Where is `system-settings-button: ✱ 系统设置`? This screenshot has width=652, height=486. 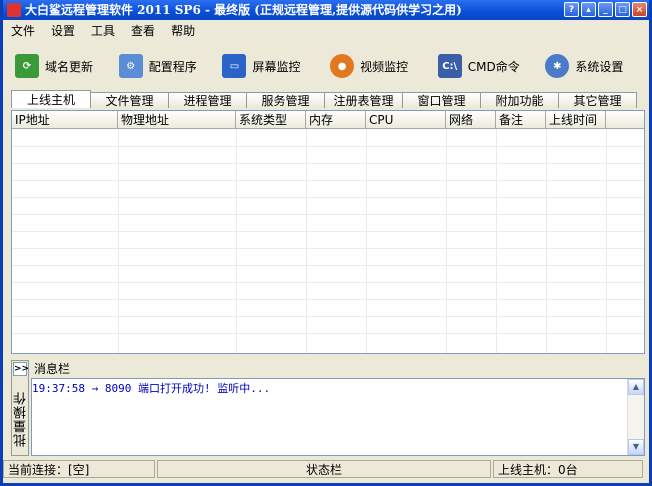 system-settings-button: ✱ 系统设置 is located at coordinates (590, 66).